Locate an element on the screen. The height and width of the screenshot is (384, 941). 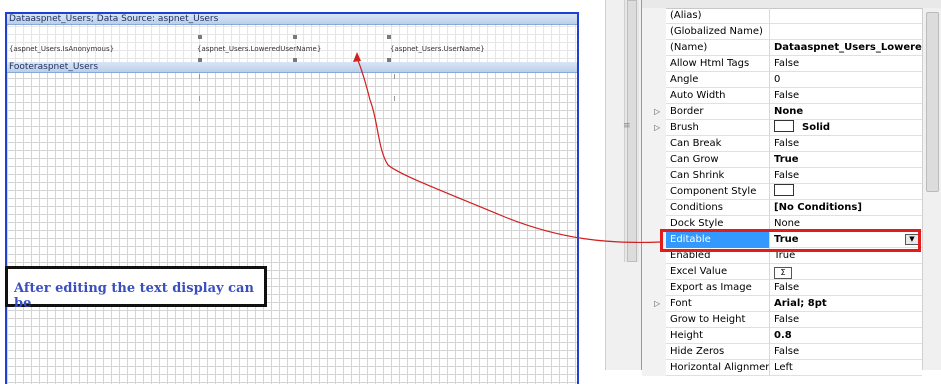
arrow-head is located at coordinates (357, 57).